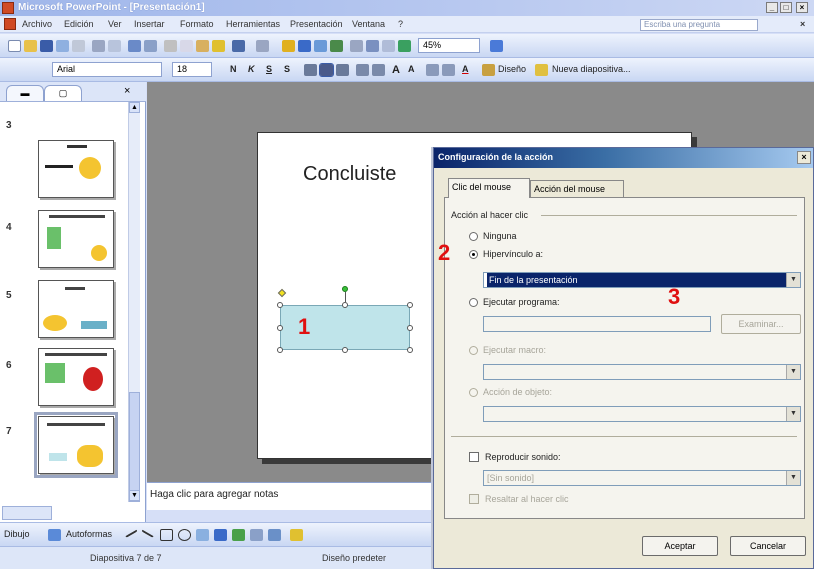 This screenshot has width=814, height=569. I want to click on menu-archivo: Archivo, so click(37, 24).